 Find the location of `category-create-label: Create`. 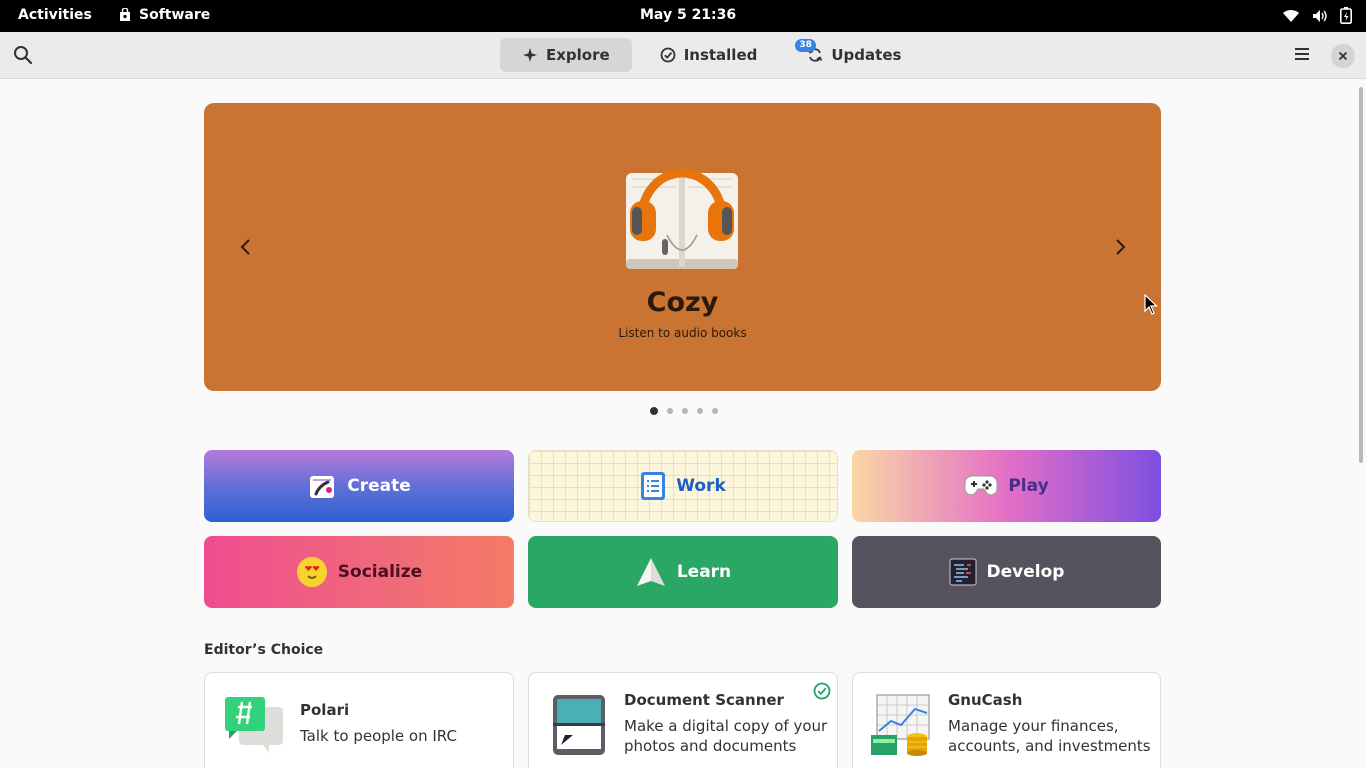

category-create-label: Create is located at coordinates (379, 486).